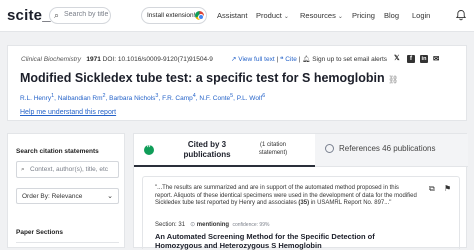 This screenshot has width=474, height=250. Describe the element at coordinates (393, 79) in the screenshot. I see `link-icon: ⛓` at that location.